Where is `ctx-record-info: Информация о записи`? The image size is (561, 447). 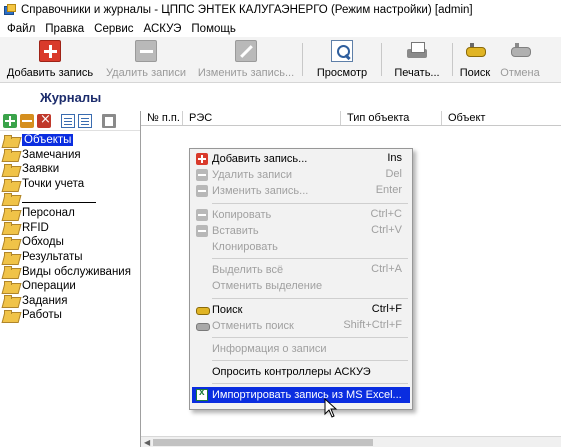
ctx-record-info: Информация о записи is located at coordinates (301, 349).